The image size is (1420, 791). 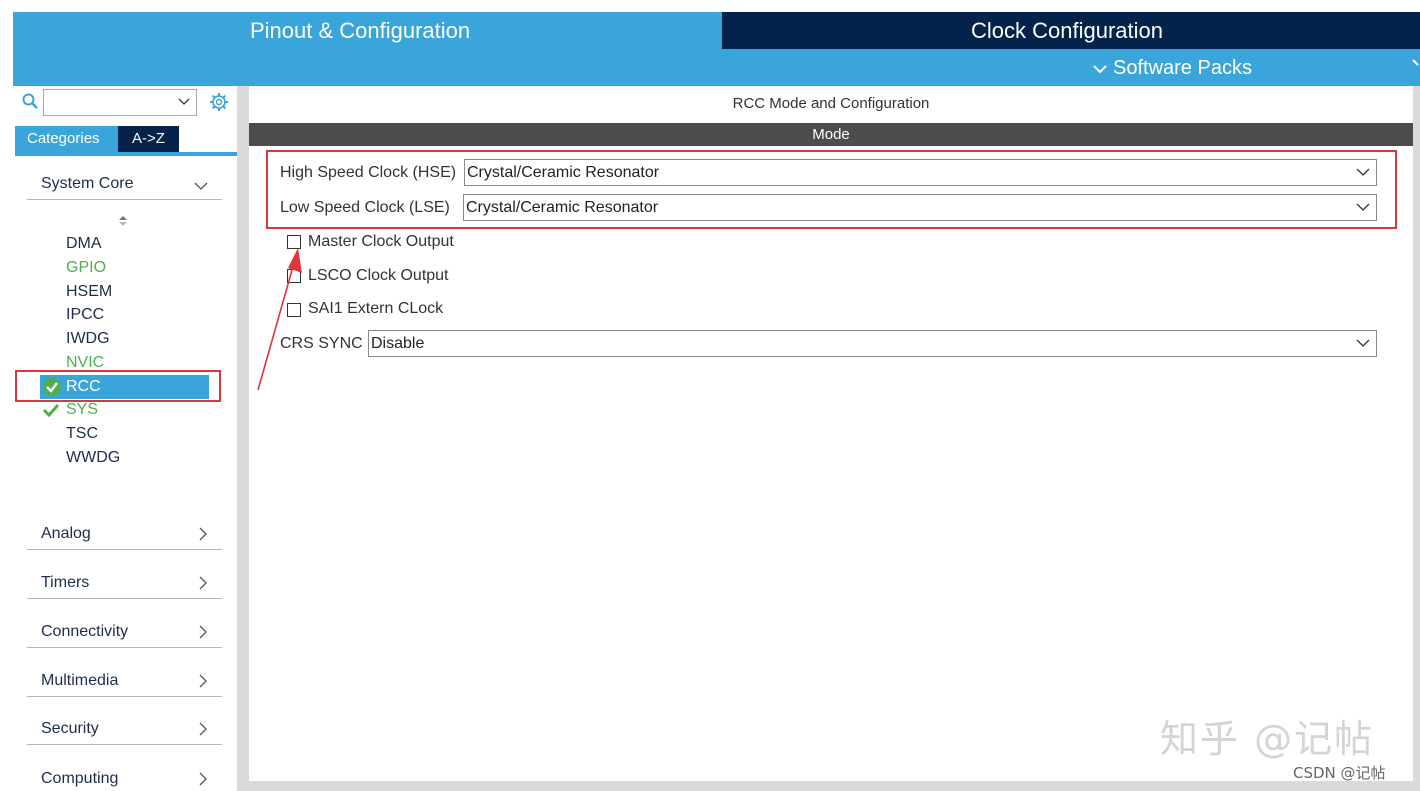 I want to click on category-computing: Computing, so click(x=124, y=772).